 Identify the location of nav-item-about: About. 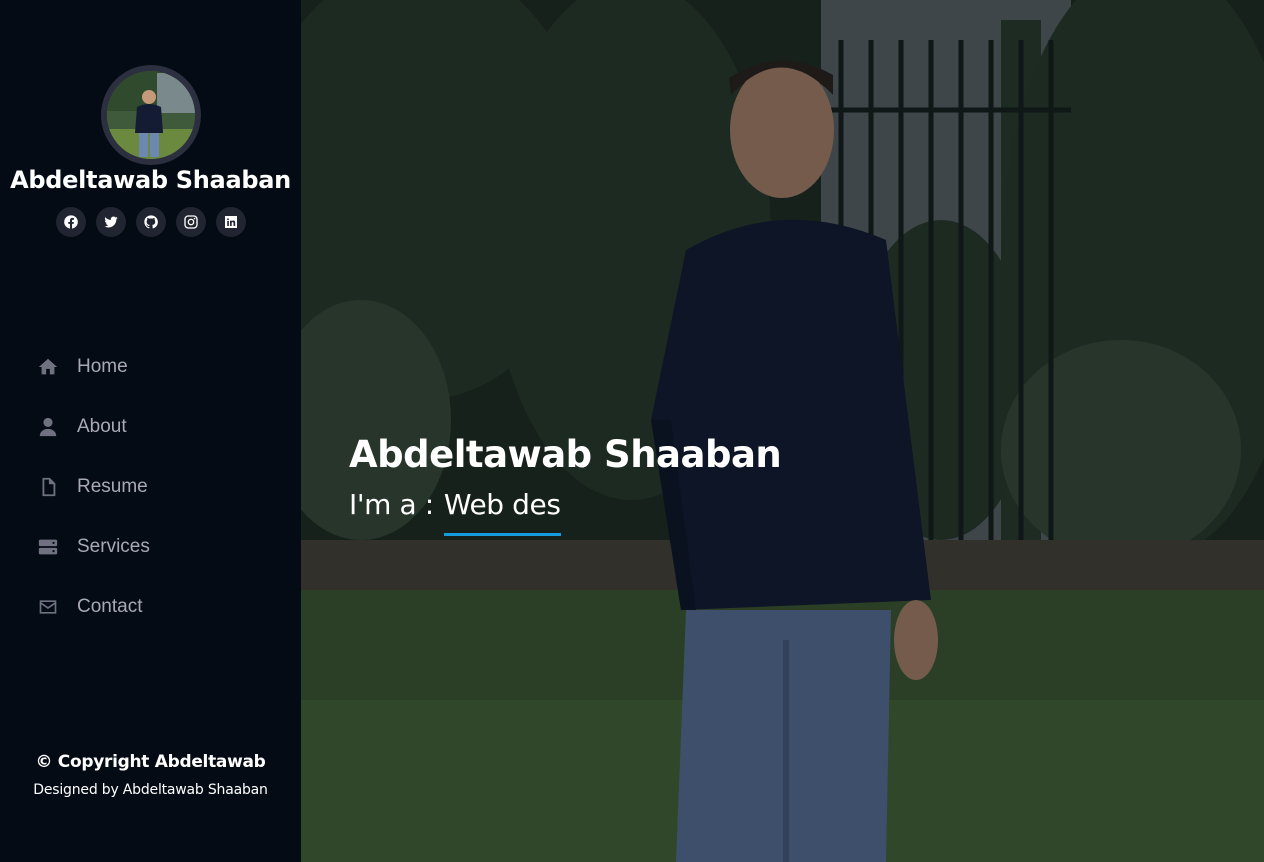
(150, 427).